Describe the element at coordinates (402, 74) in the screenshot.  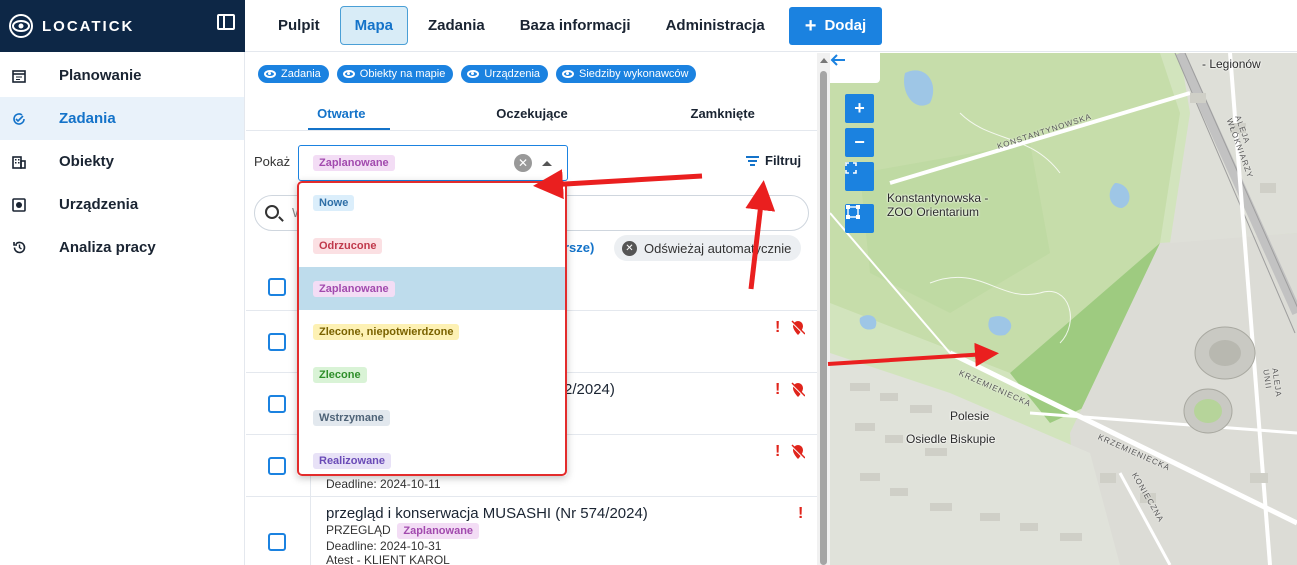
I see `chip-label: Obiekty na mapie` at that location.